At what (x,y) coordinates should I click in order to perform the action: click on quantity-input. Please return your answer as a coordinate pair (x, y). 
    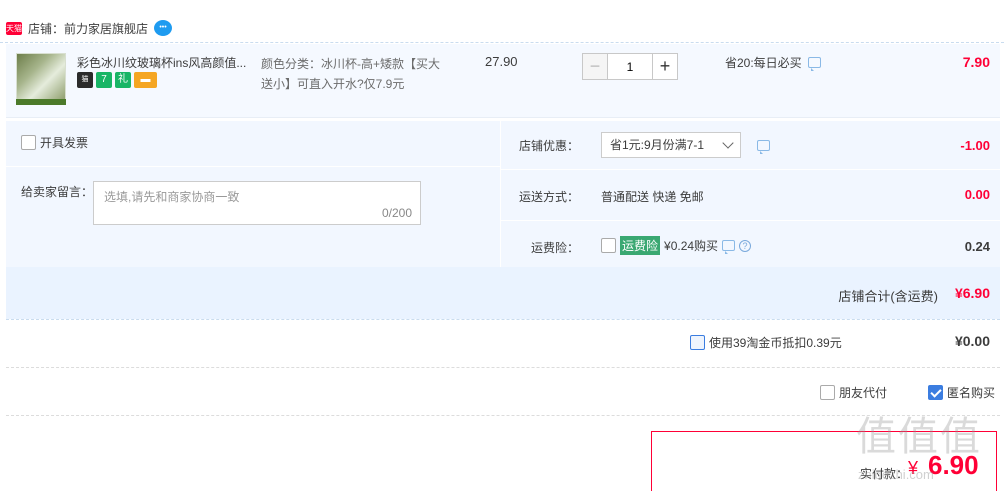
    Looking at the image, I should click on (630, 66).